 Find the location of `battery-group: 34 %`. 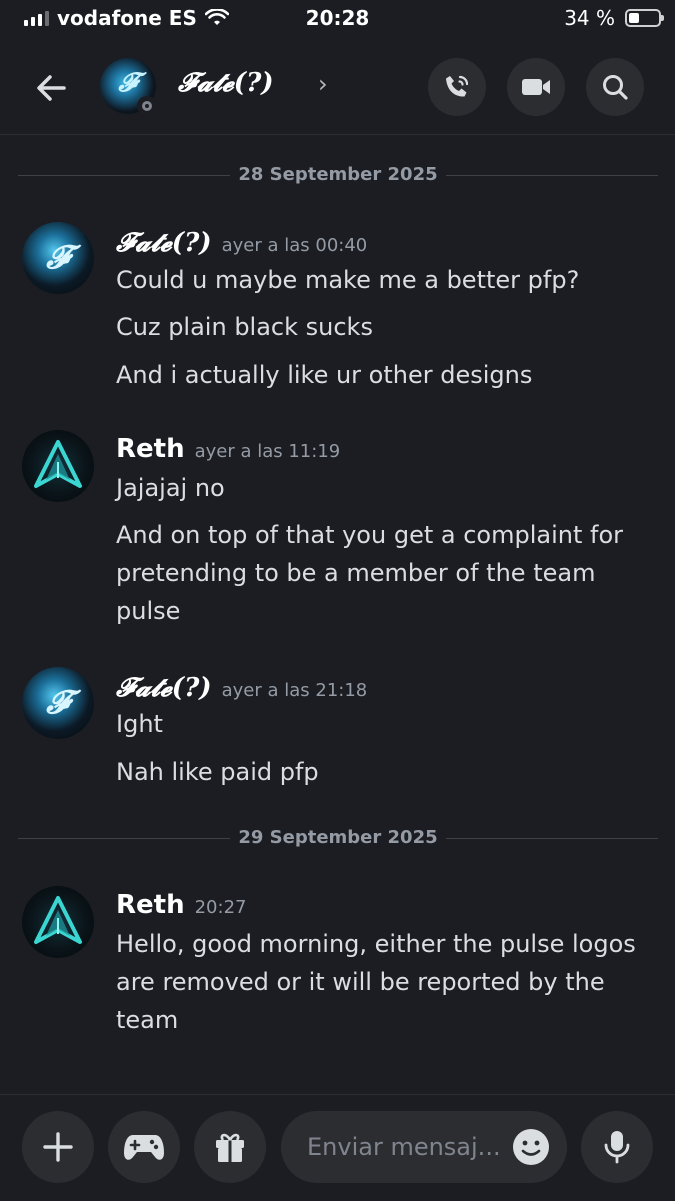

battery-group: 34 % is located at coordinates (614, 18).